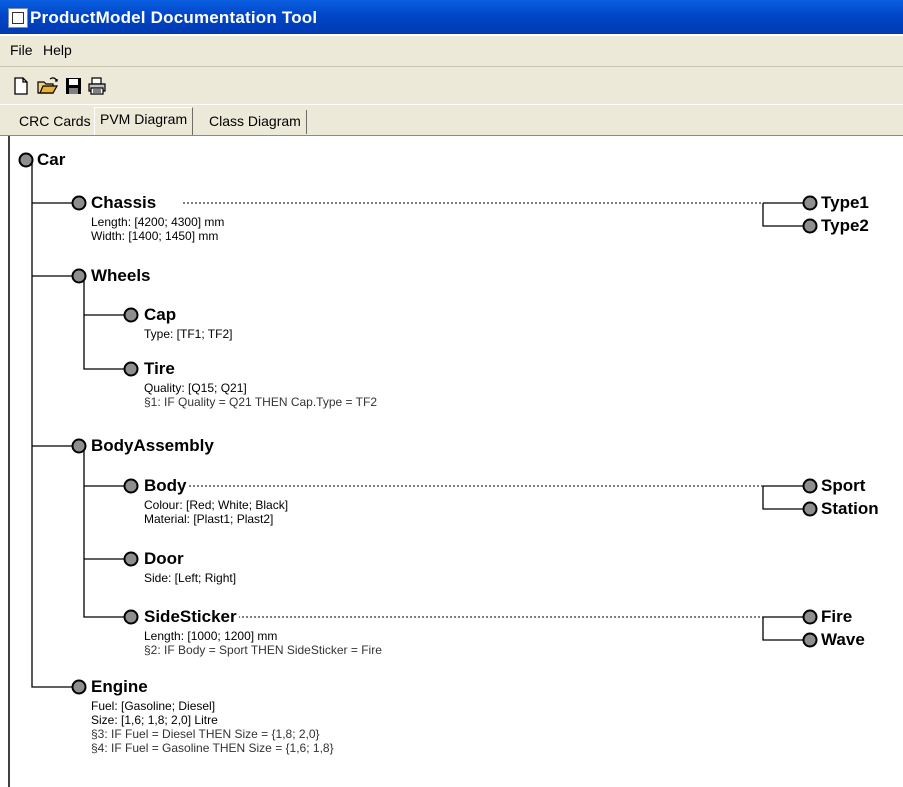 Image resolution: width=903 pixels, height=787 pixels. Describe the element at coordinates (211, 636) in the screenshot. I see `sidesticker-attr-length: Length: [1000; 1200] mm` at that location.